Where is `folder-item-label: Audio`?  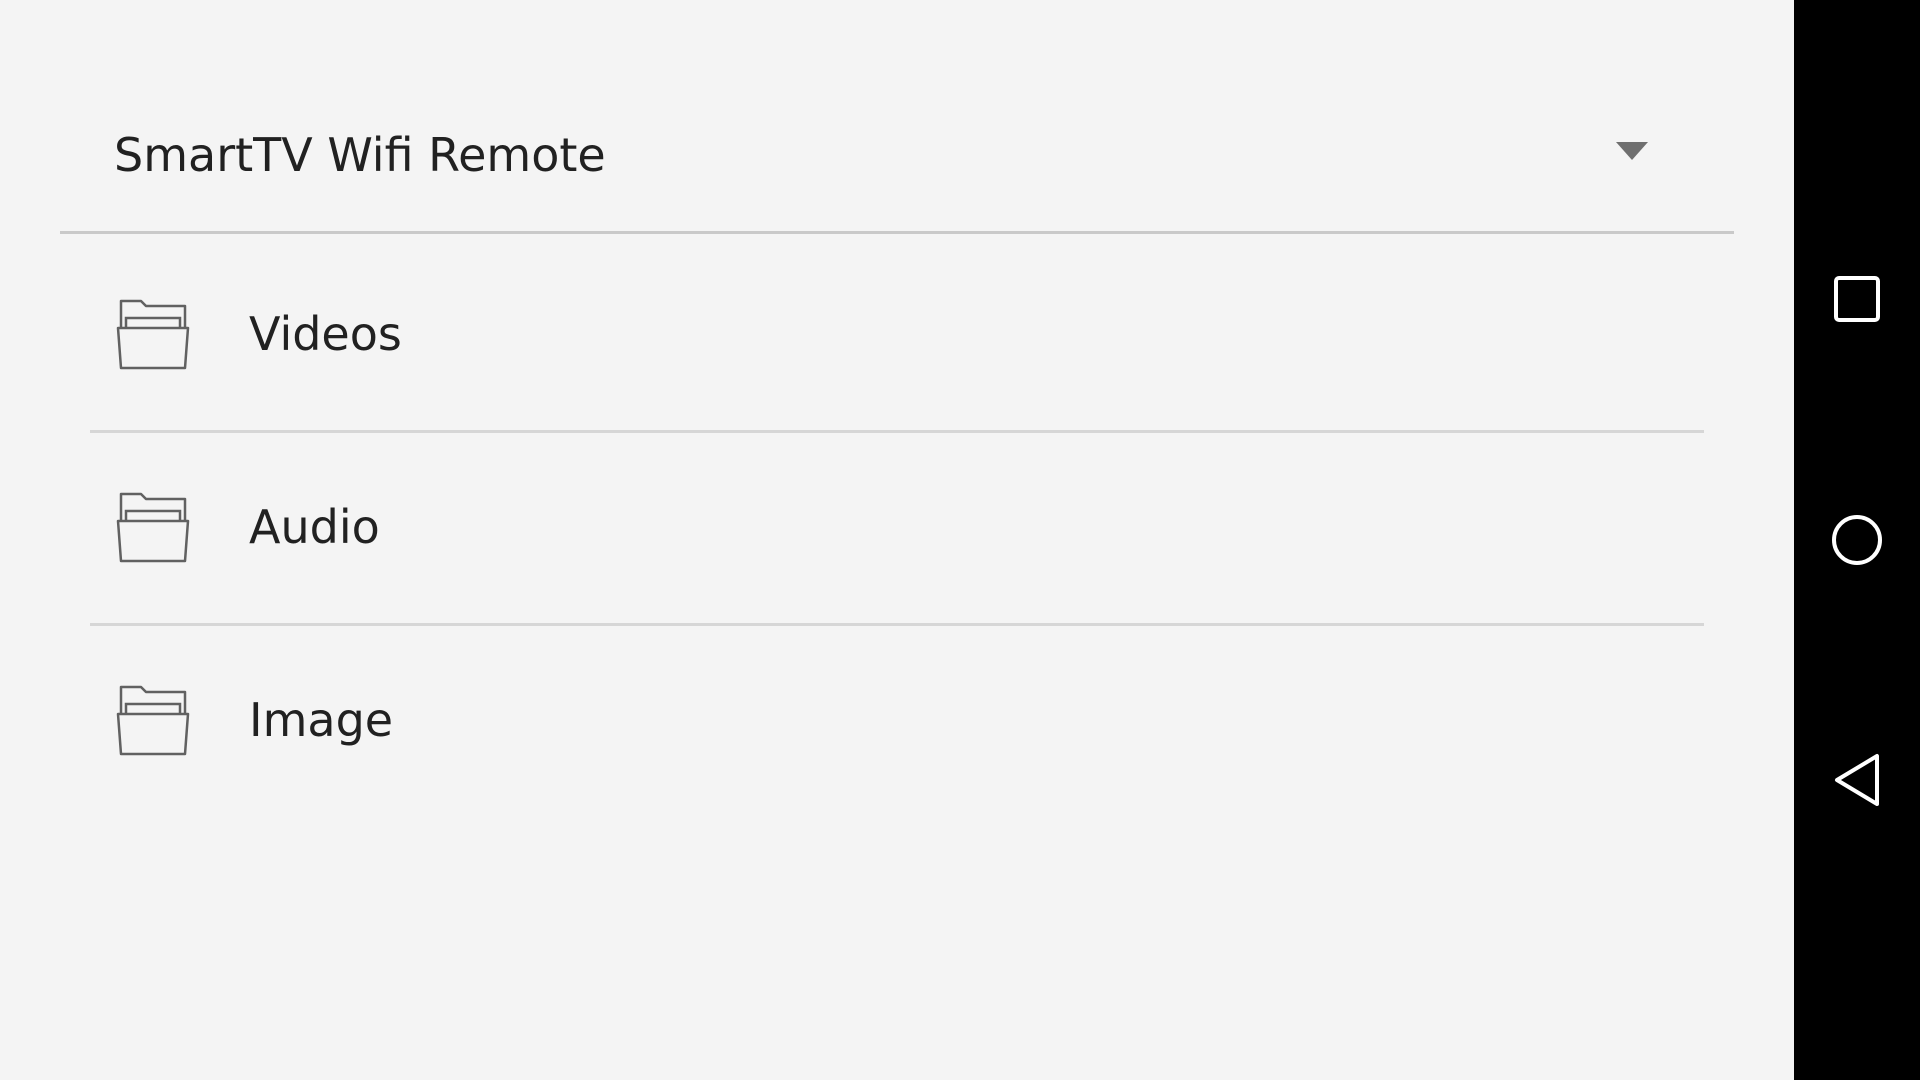
folder-item-label: Audio is located at coordinates (314, 527).